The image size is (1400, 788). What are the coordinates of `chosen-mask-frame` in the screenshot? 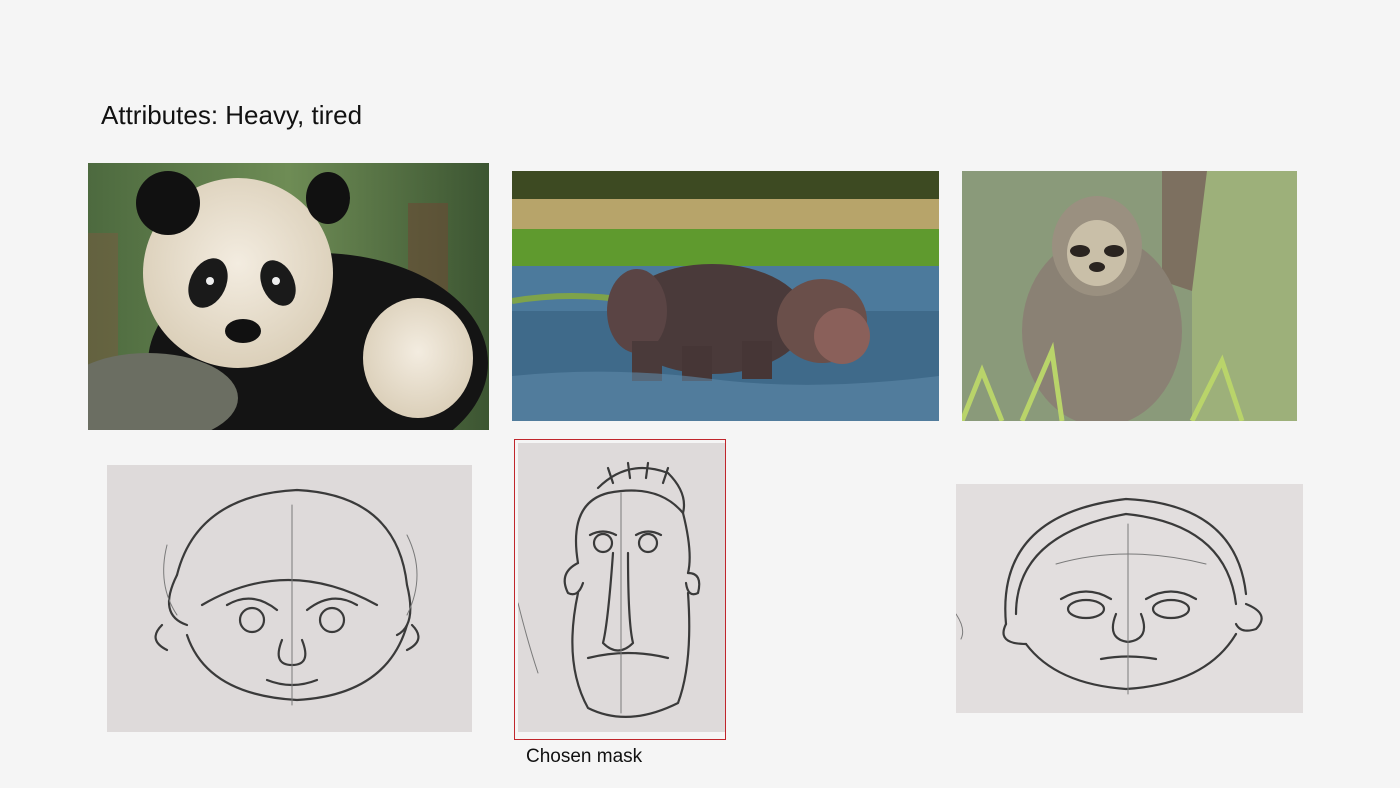 It's located at (620, 589).